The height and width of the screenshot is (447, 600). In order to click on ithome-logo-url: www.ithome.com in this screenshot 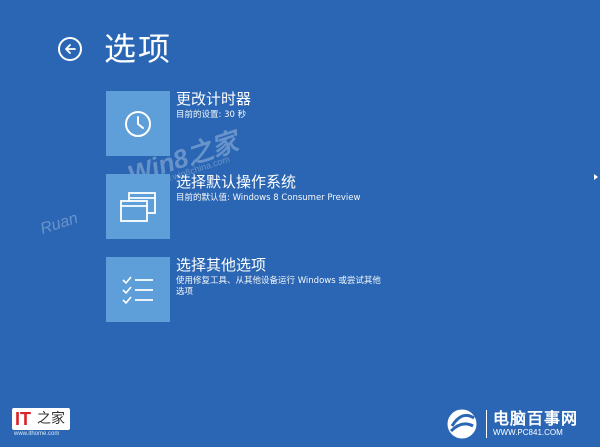, I will do `click(37, 434)`.